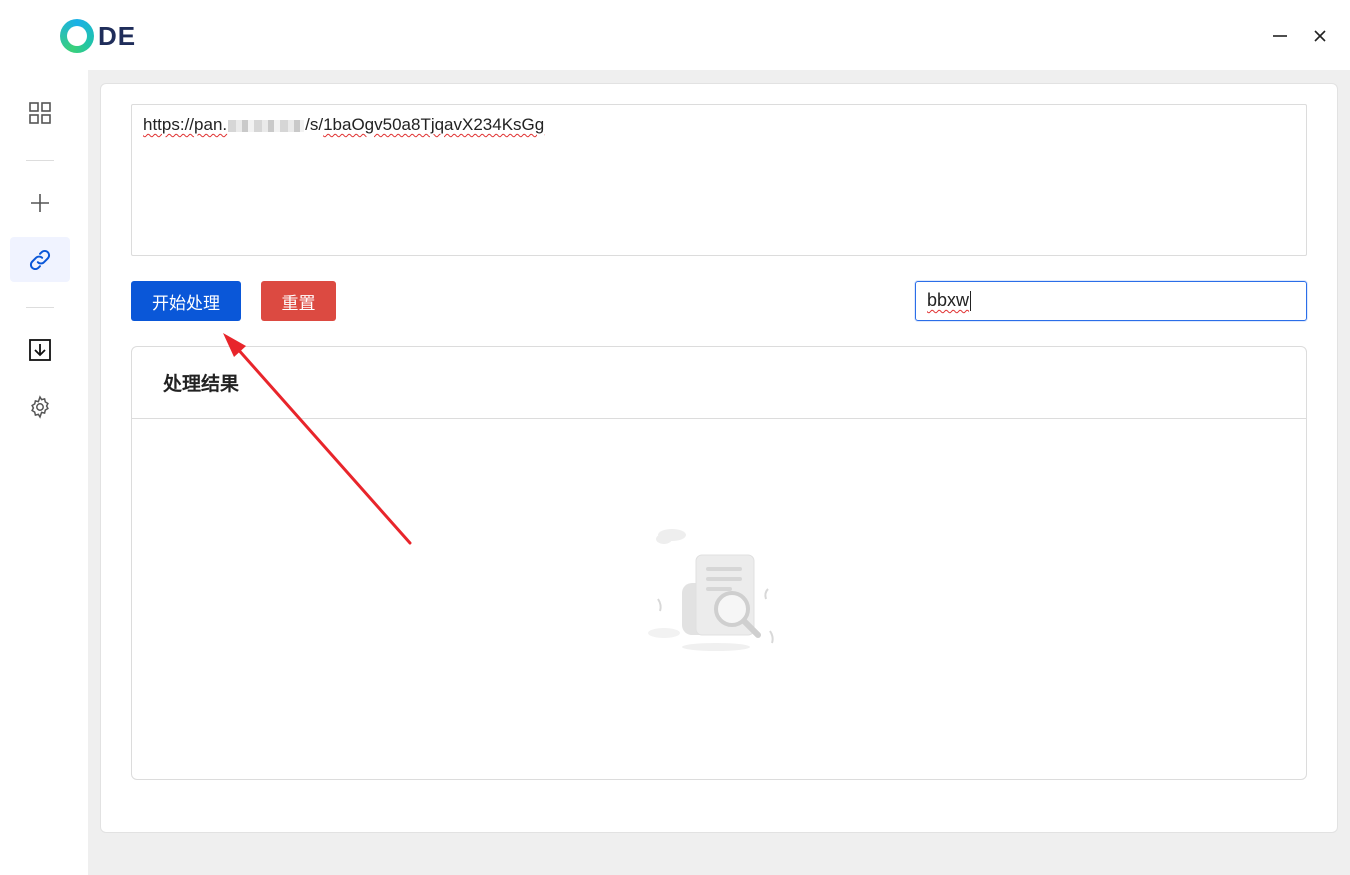 Image resolution: width=1350 pixels, height=875 pixels. I want to click on app-logo: DE, so click(98, 36).